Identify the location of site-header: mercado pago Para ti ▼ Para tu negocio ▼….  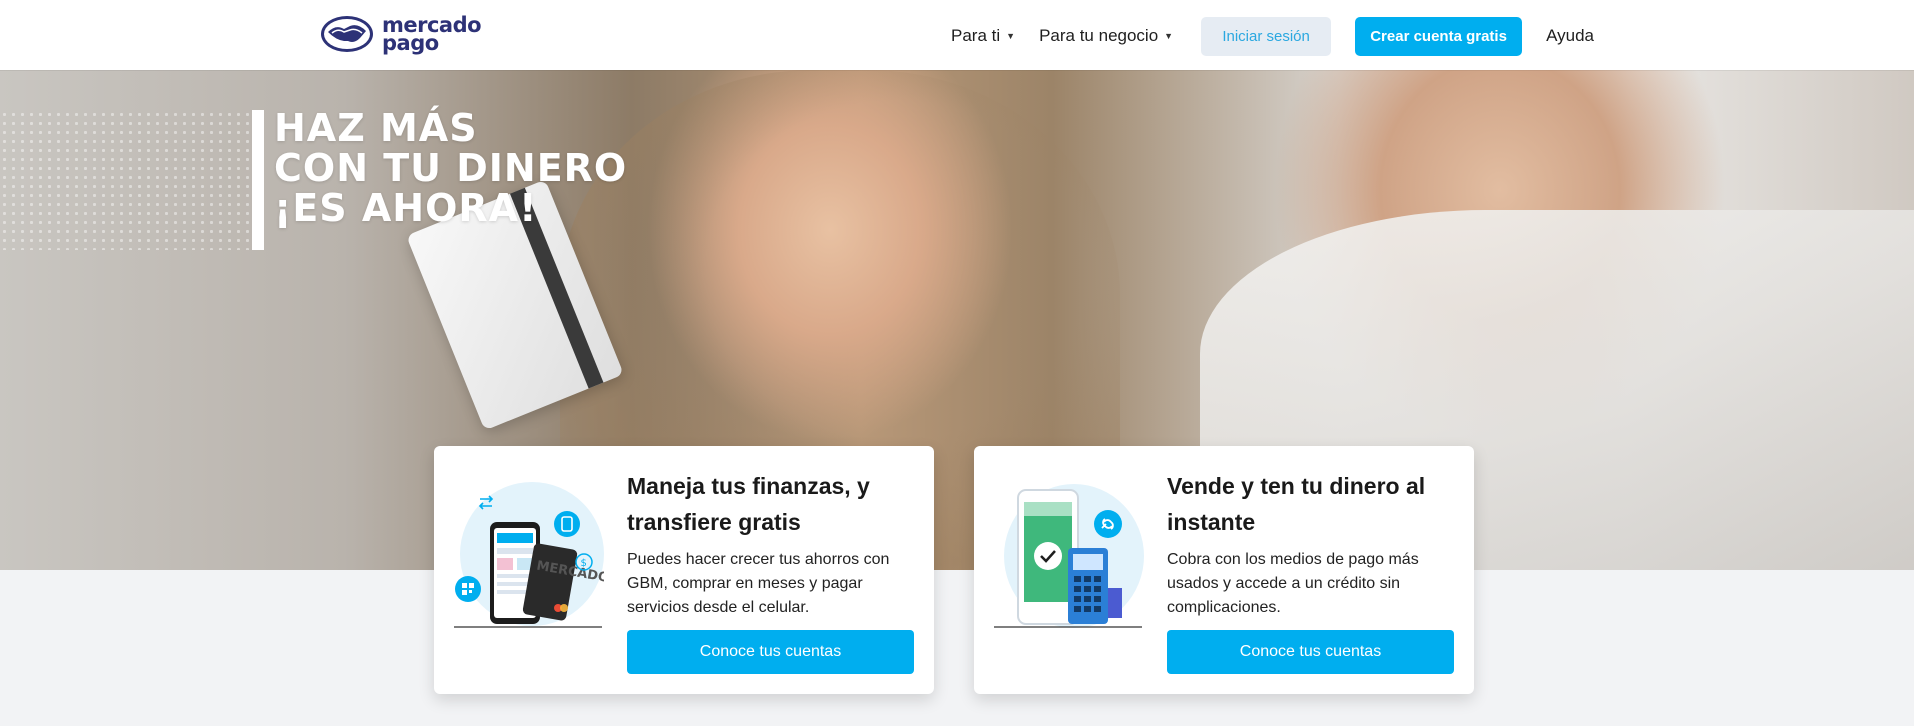
(957, 35).